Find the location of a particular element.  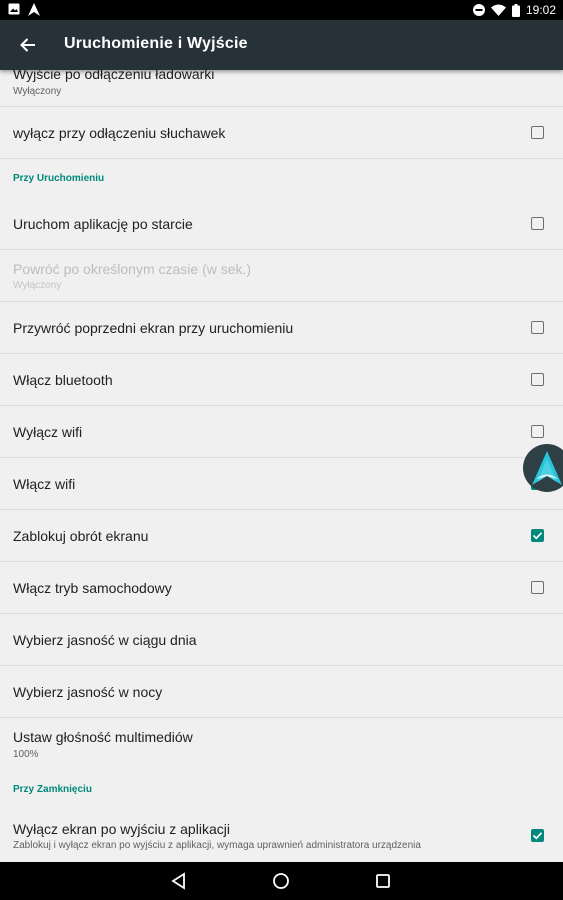

setting-label: Włącz wifi is located at coordinates (44, 484).